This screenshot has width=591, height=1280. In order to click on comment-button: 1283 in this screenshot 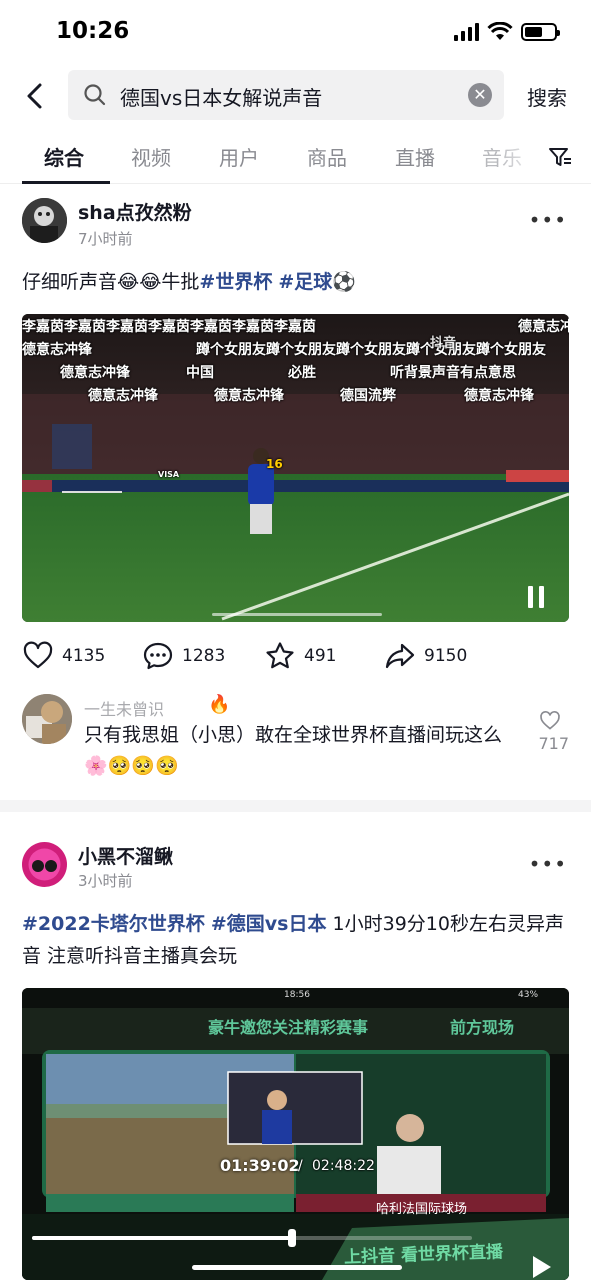, I will do `click(183, 656)`.